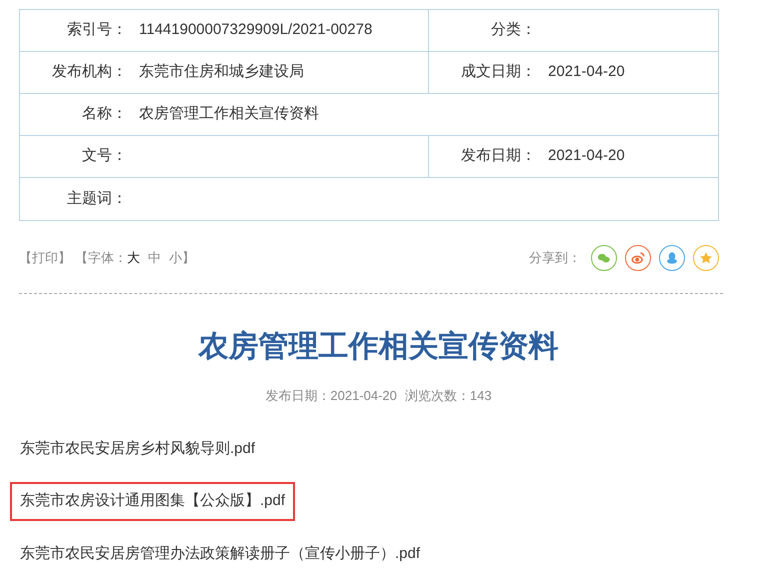 Image resolution: width=757 pixels, height=586 pixels. Describe the element at coordinates (221, 72) in the screenshot. I see `field-value: 东莞市住房和城乡建设局` at that location.